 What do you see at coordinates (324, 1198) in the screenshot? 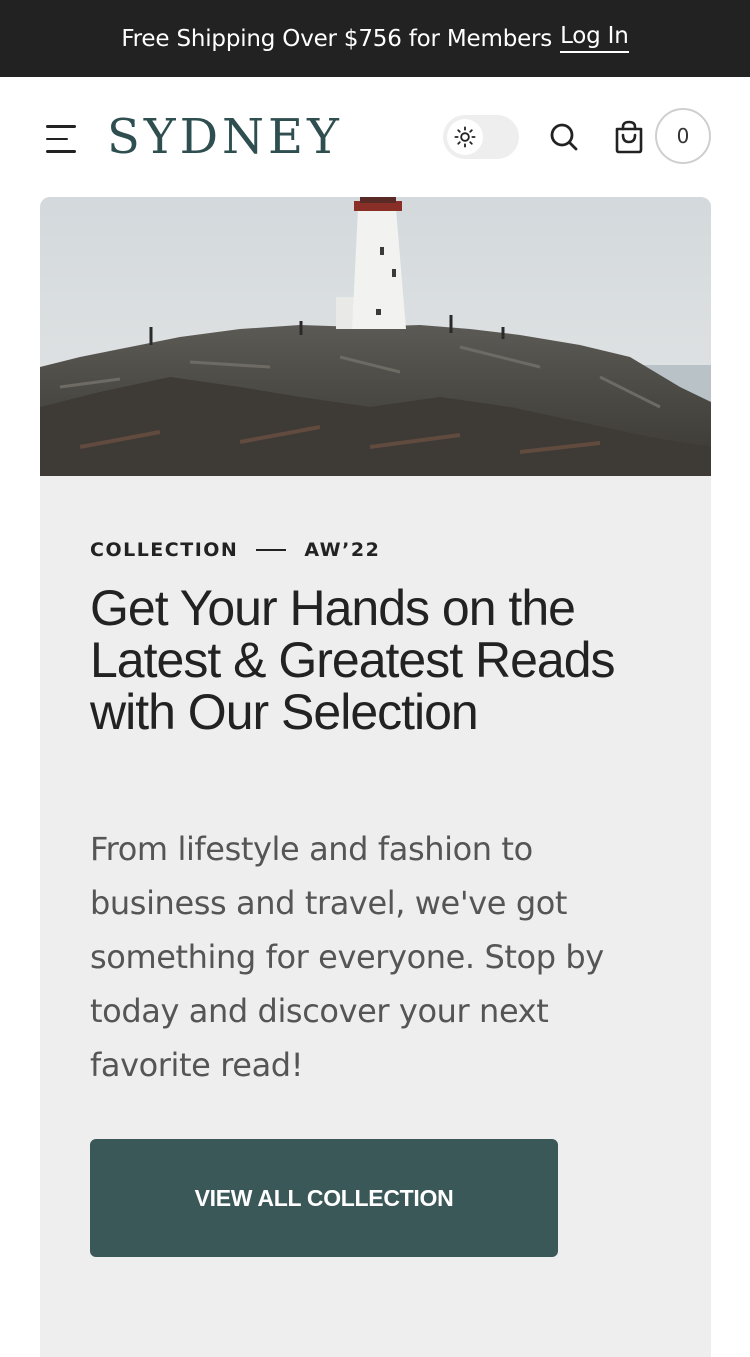
I see `view-all-collection-button: VIEW ALL COLLECTION` at bounding box center [324, 1198].